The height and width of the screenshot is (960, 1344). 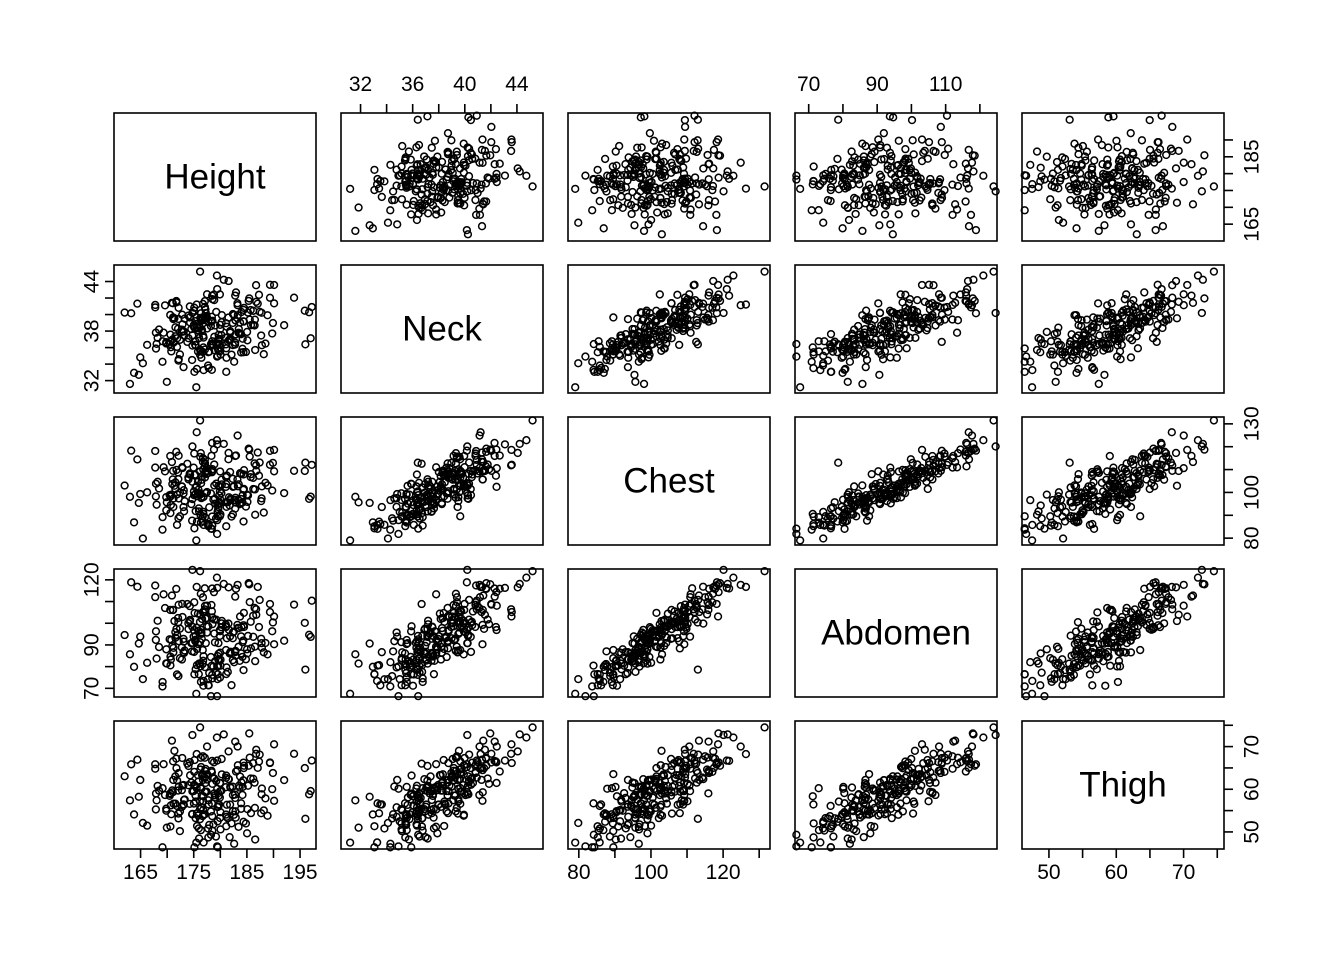 What do you see at coordinates (215, 786) in the screenshot?
I see `panel-thigh-height` at bounding box center [215, 786].